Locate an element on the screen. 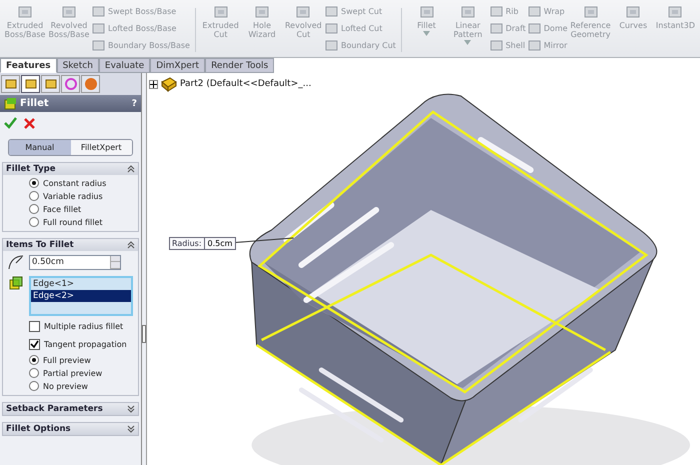  panel-splitter is located at coordinates (144, 269).